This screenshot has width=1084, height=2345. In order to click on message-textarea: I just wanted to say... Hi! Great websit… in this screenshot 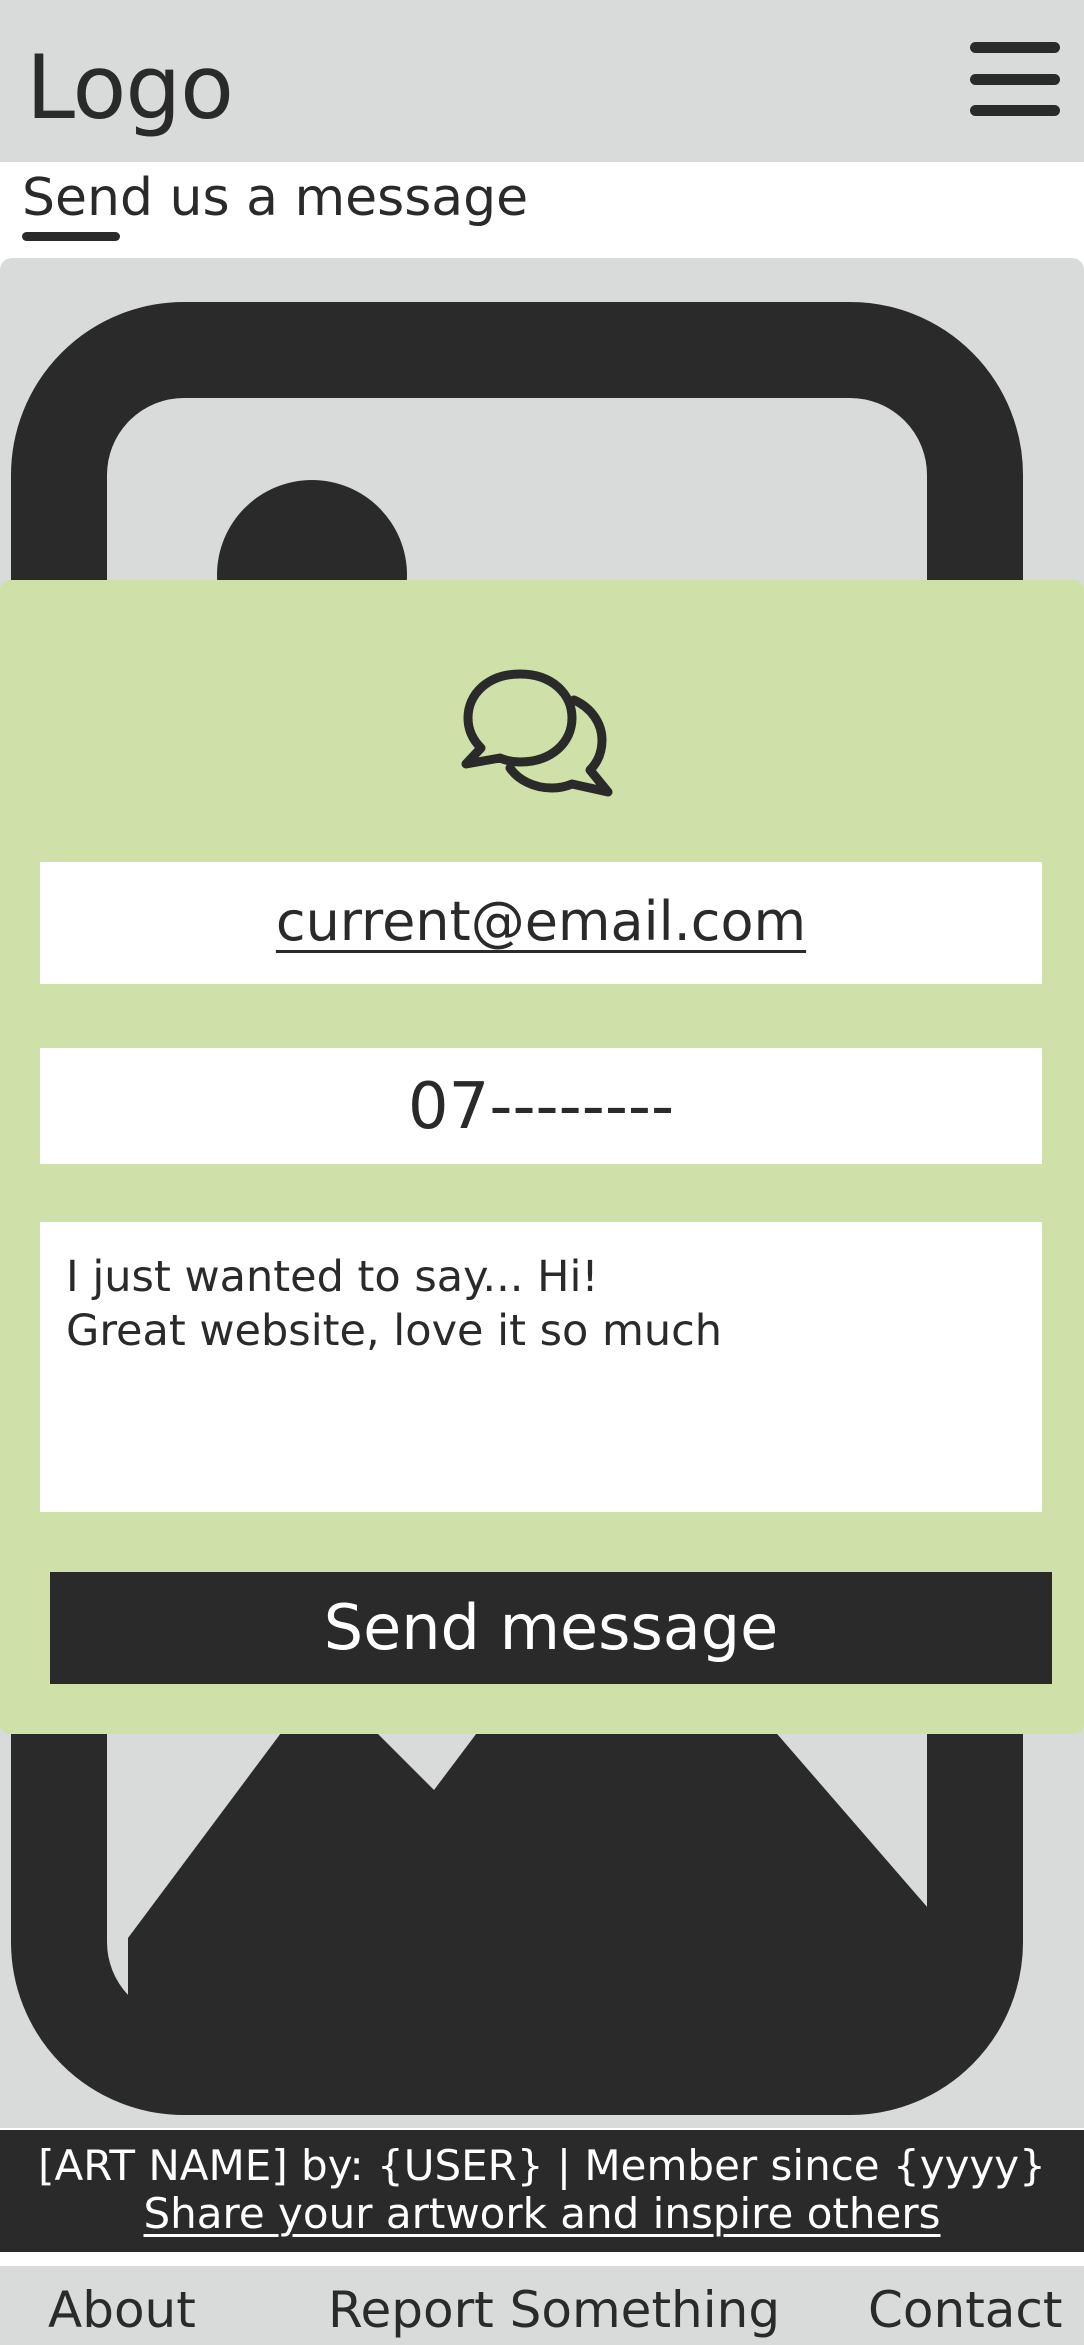, I will do `click(541, 1367)`.